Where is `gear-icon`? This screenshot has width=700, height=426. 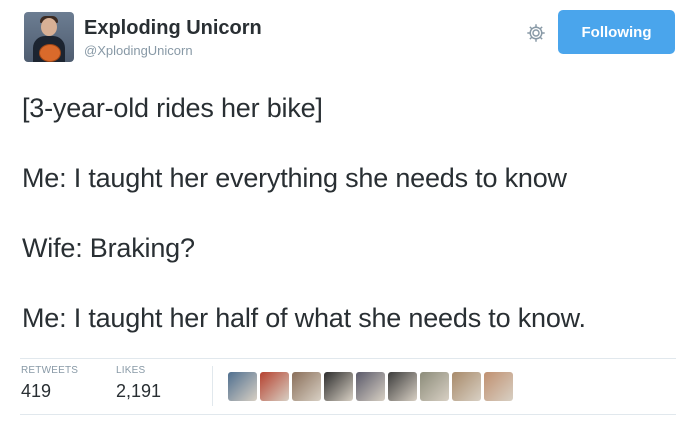 gear-icon is located at coordinates (536, 33).